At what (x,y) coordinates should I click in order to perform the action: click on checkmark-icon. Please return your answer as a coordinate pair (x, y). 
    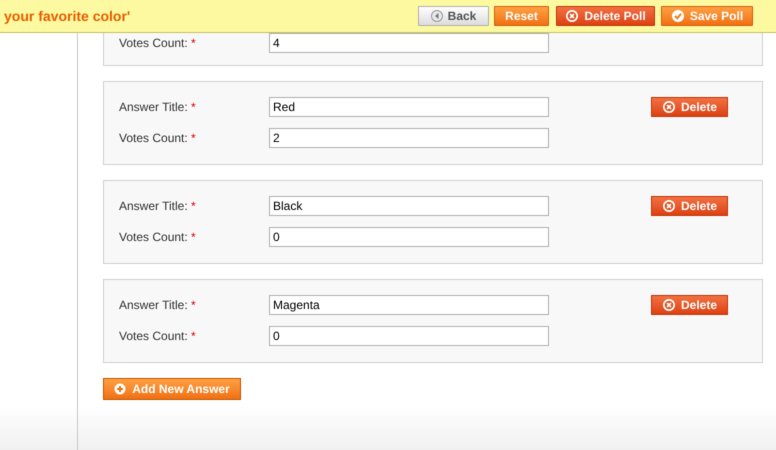
    Looking at the image, I should click on (677, 16).